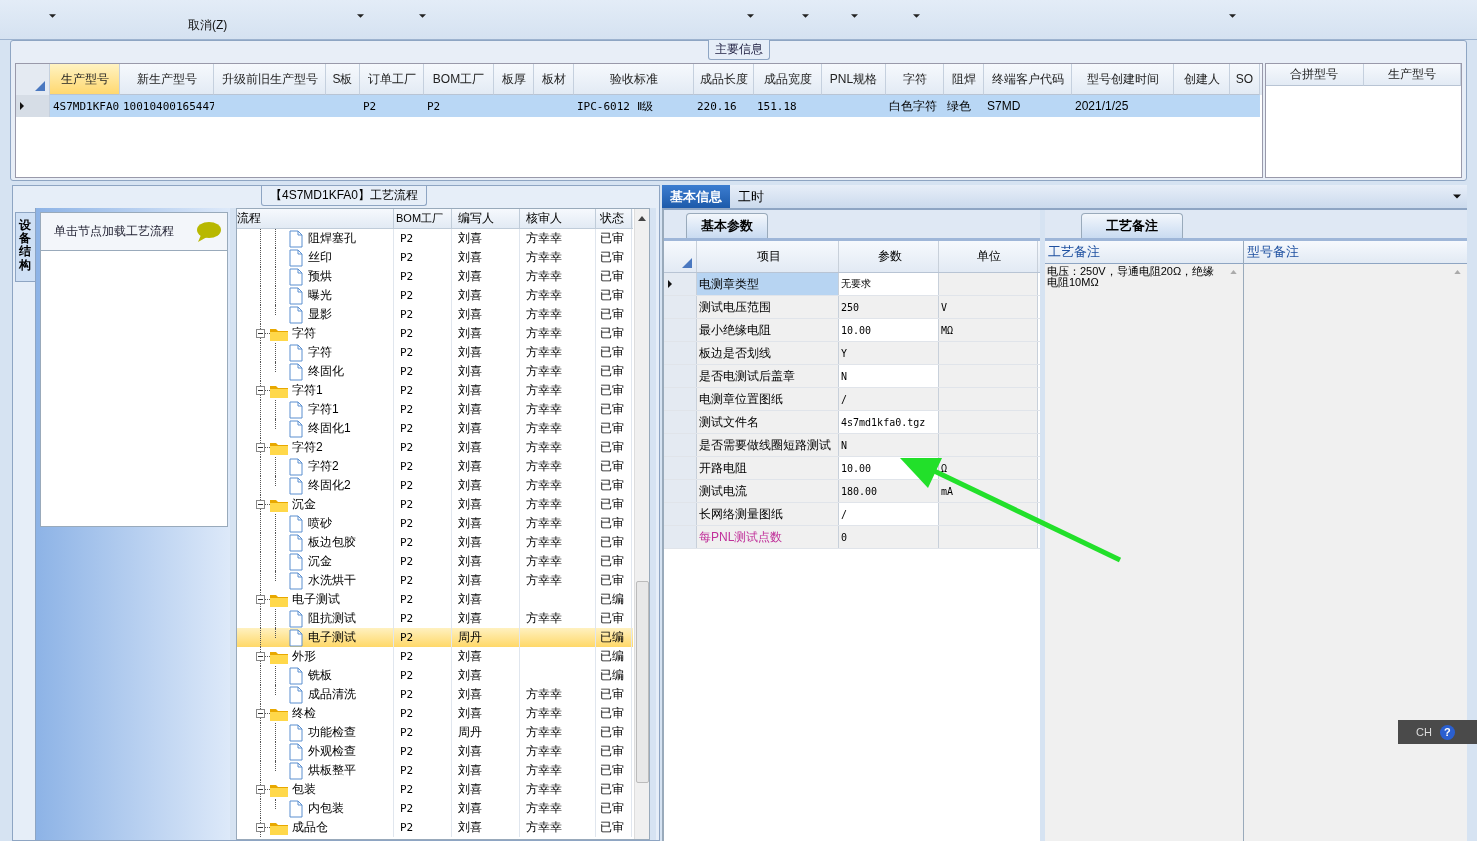  Describe the element at coordinates (852, 514) in the screenshot. I see `table-row: 长网络测量图纸 /` at that location.